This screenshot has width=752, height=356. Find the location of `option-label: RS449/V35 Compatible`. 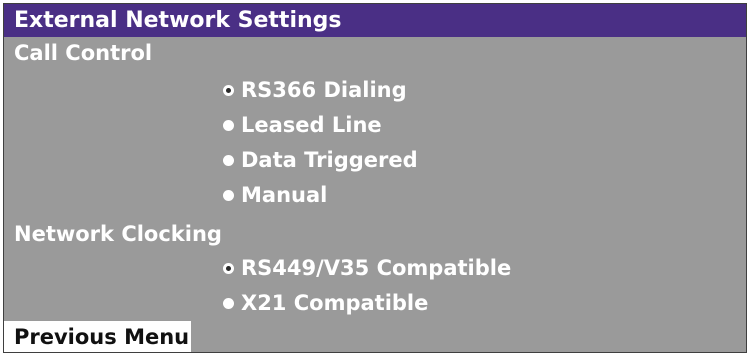

option-label: RS449/V35 Compatible is located at coordinates (376, 268).